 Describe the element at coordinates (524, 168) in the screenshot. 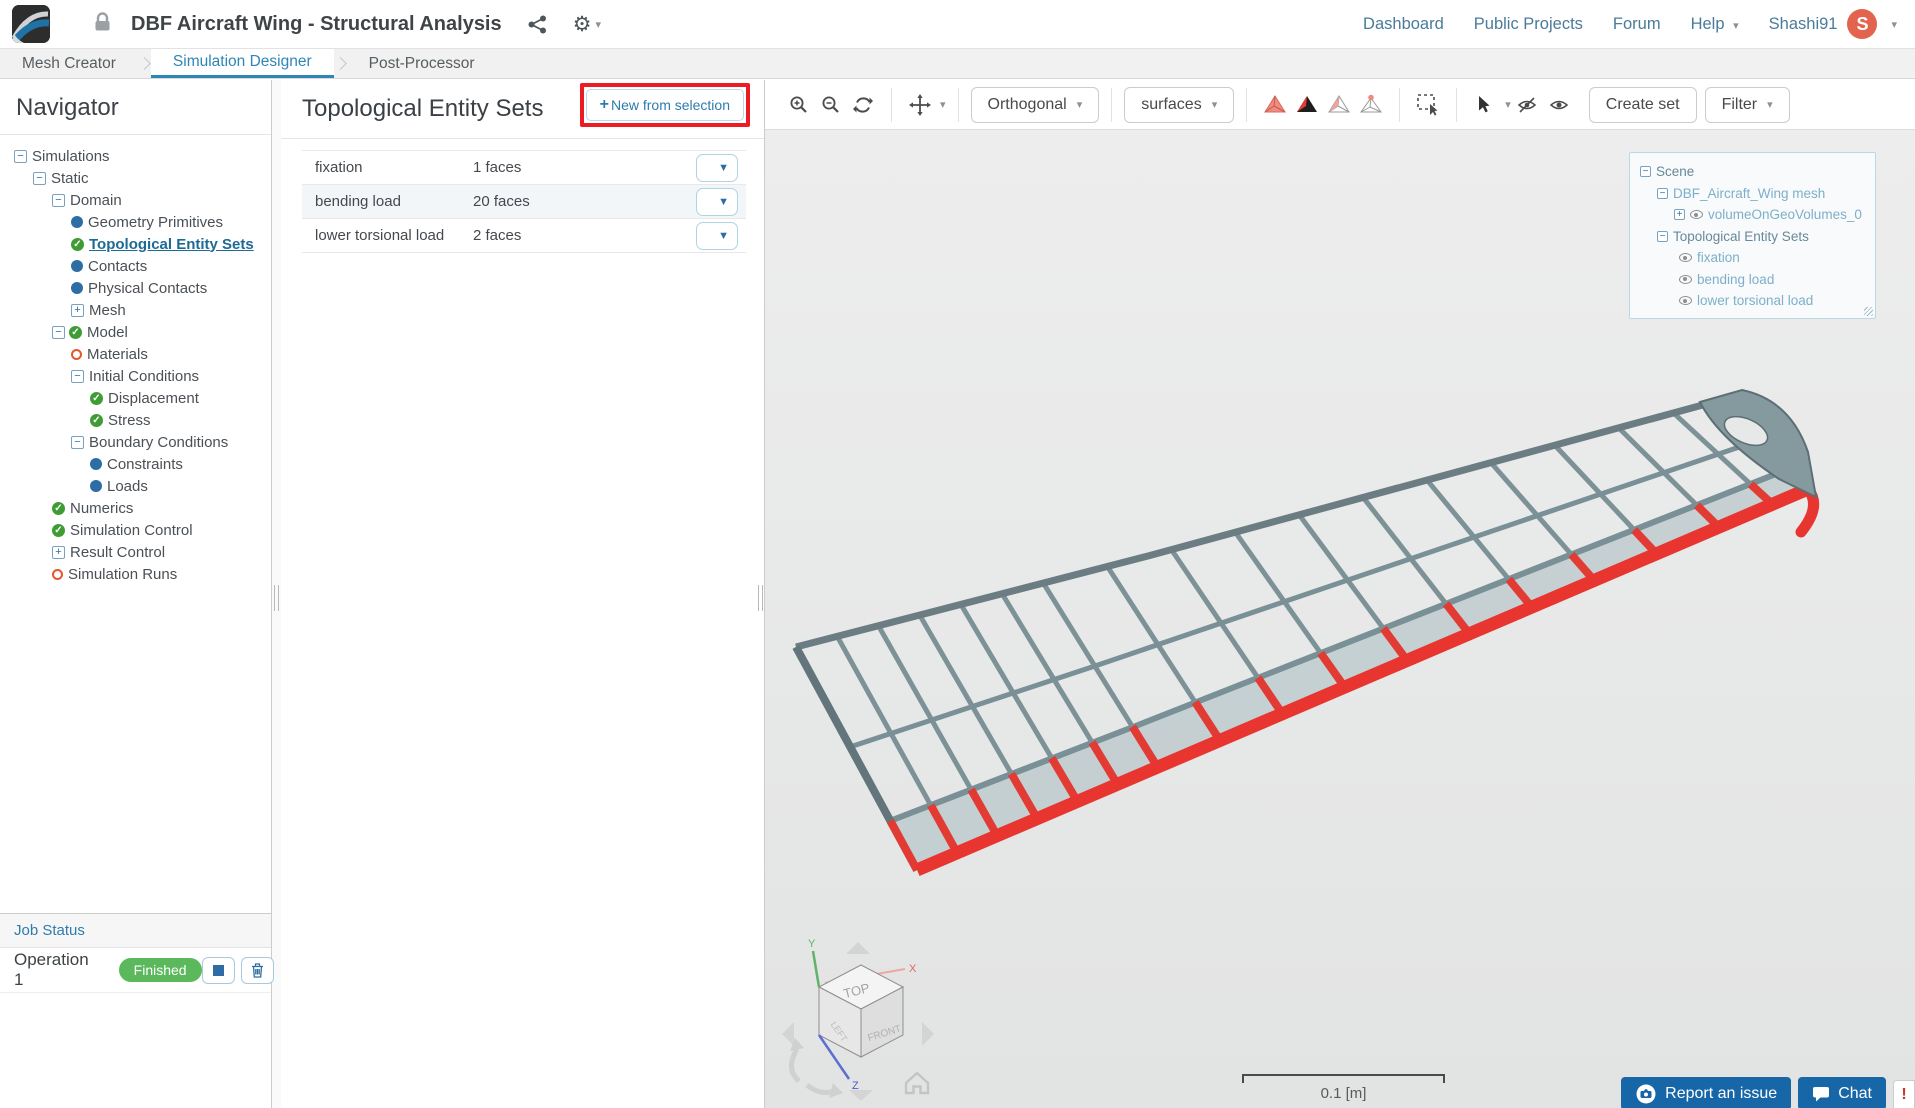

I see `entity-set-row: fixation 1 faces ▼` at that location.